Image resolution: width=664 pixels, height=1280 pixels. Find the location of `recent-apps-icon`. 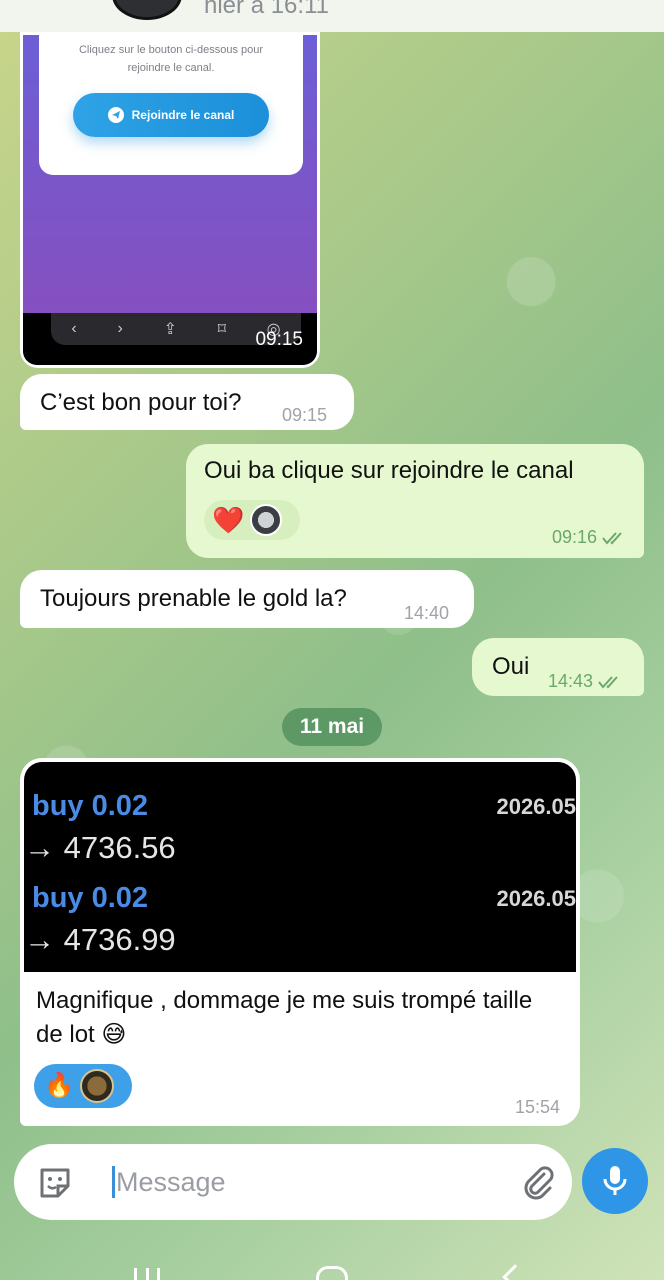

recent-apps-icon is located at coordinates (147, 1274).